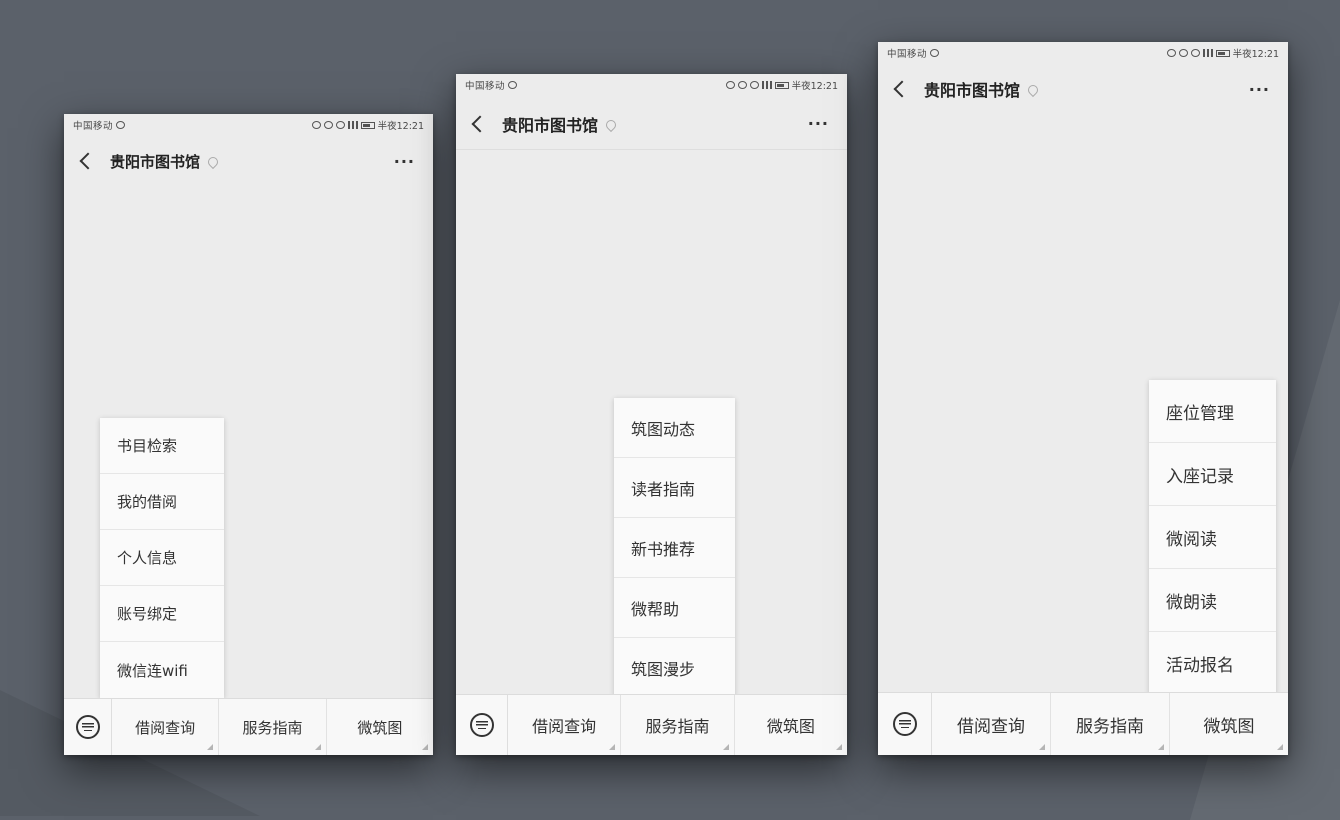  What do you see at coordinates (1212, 663) in the screenshot?
I see `submenu-item-event-signup: 活动报名` at bounding box center [1212, 663].